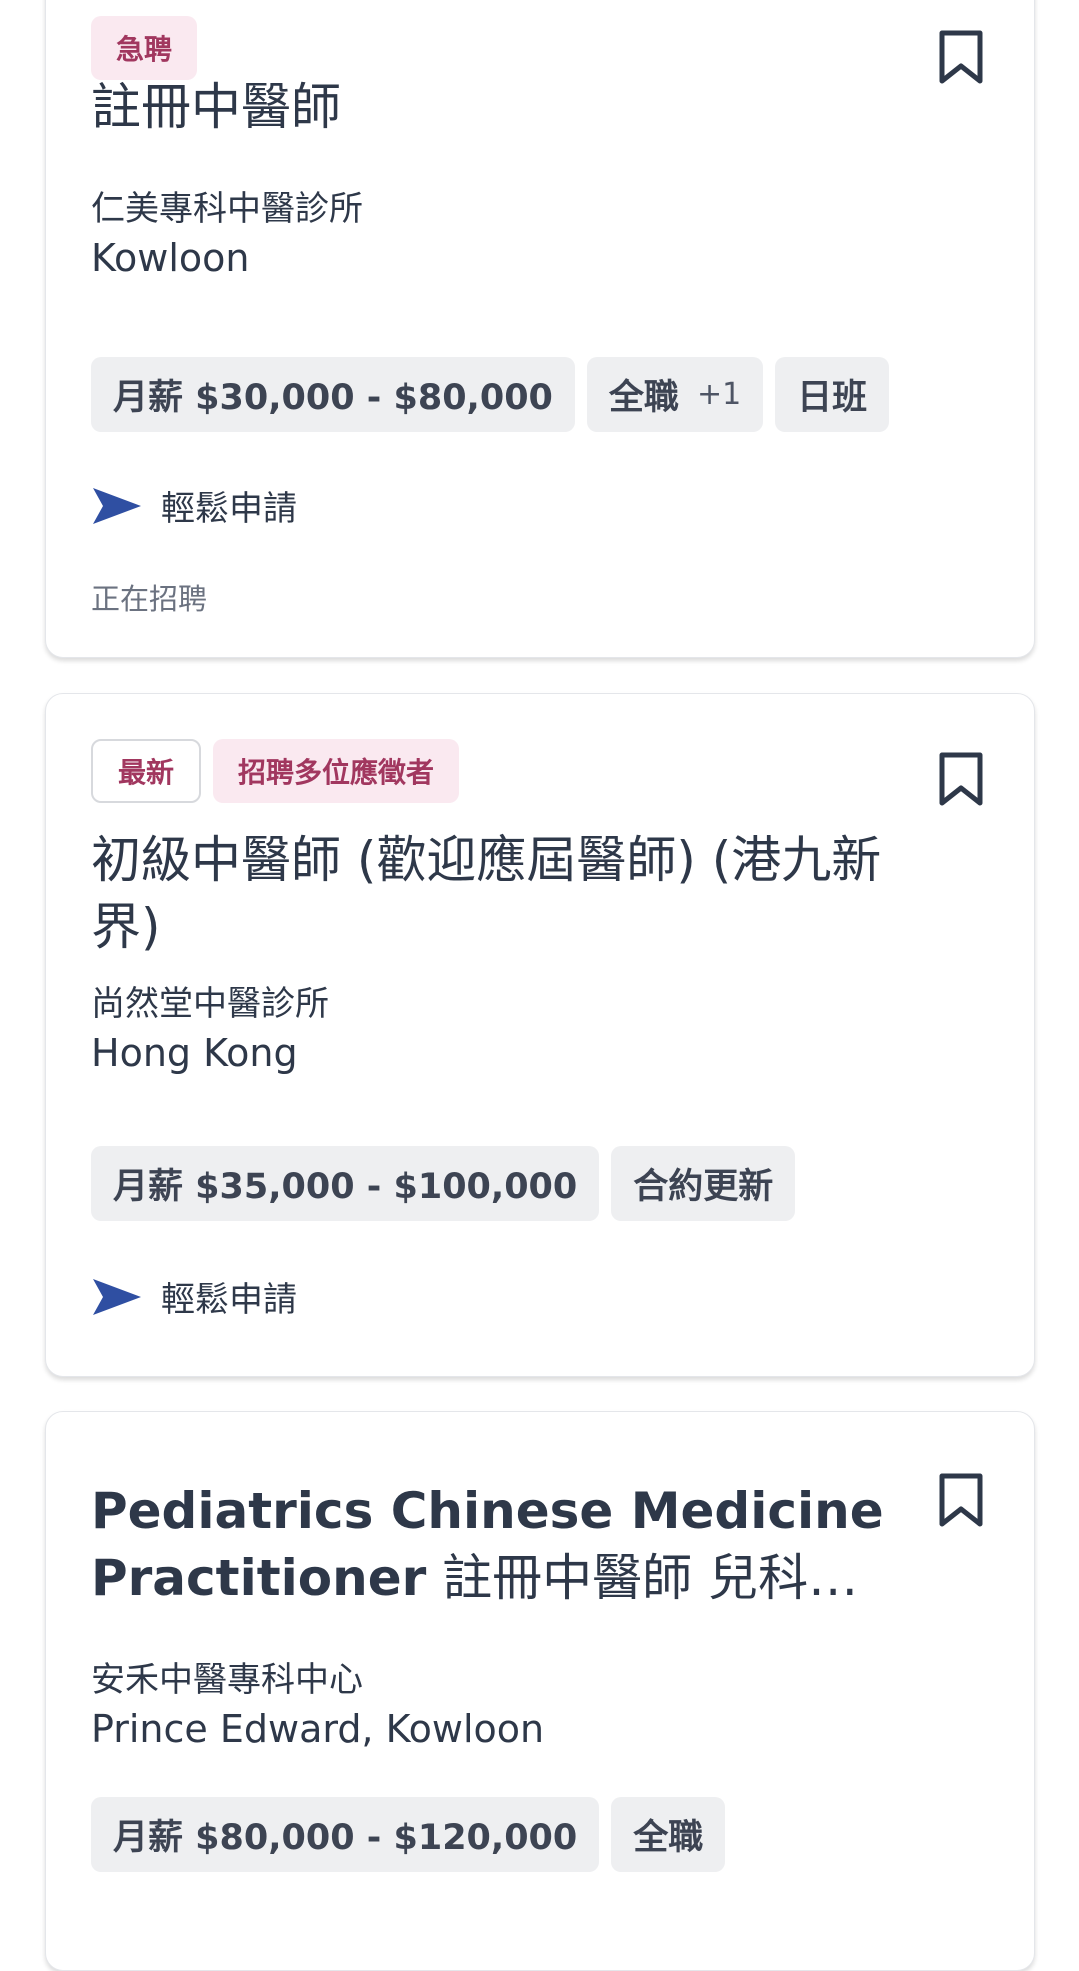  What do you see at coordinates (146, 771) in the screenshot?
I see `new-badge: 最新` at bounding box center [146, 771].